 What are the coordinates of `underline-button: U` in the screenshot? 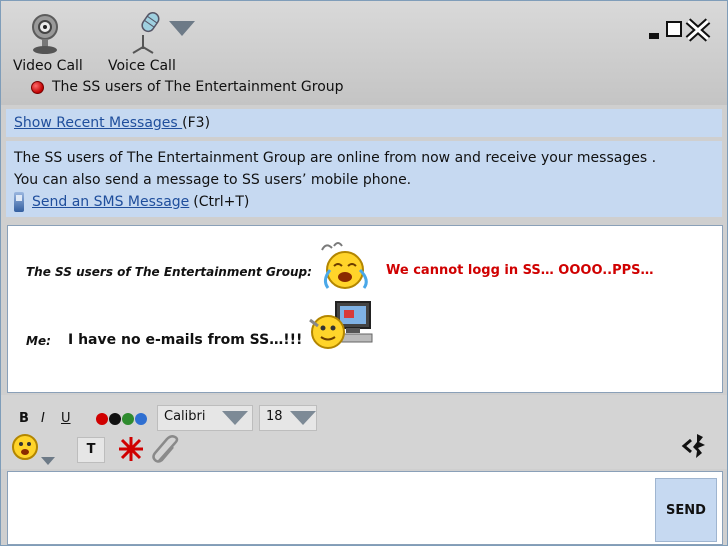 It's located at (66, 418).